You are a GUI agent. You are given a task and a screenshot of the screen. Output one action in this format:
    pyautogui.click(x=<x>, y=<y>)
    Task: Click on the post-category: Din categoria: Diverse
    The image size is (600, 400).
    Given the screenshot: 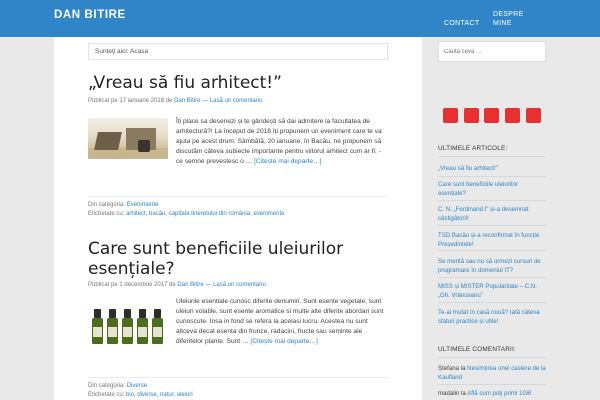 What is the action you would take?
    pyautogui.click(x=117, y=386)
    